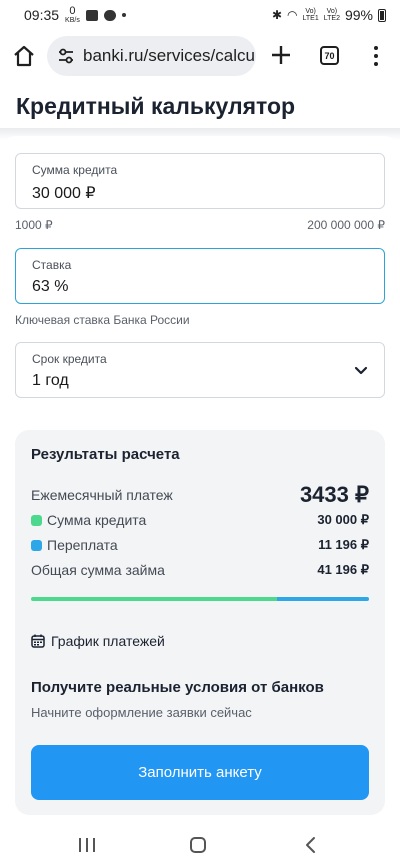  What do you see at coordinates (310, 18) in the screenshot?
I see `sim1-label: LTE1` at bounding box center [310, 18].